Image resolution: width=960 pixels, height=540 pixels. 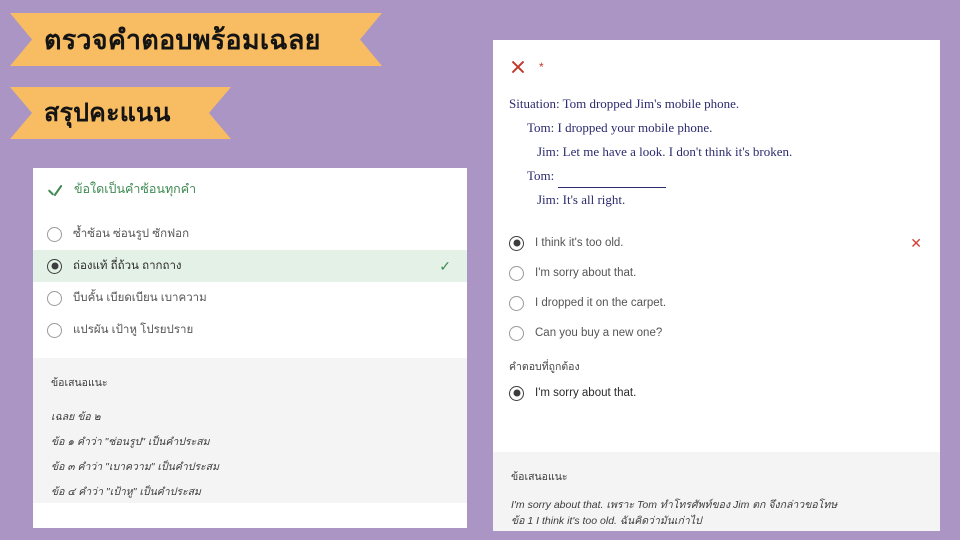 What do you see at coordinates (127, 265) in the screenshot?
I see `option-label-2: ถ่องแท้ ถี่ถ้วน ถากถาง` at bounding box center [127, 265].